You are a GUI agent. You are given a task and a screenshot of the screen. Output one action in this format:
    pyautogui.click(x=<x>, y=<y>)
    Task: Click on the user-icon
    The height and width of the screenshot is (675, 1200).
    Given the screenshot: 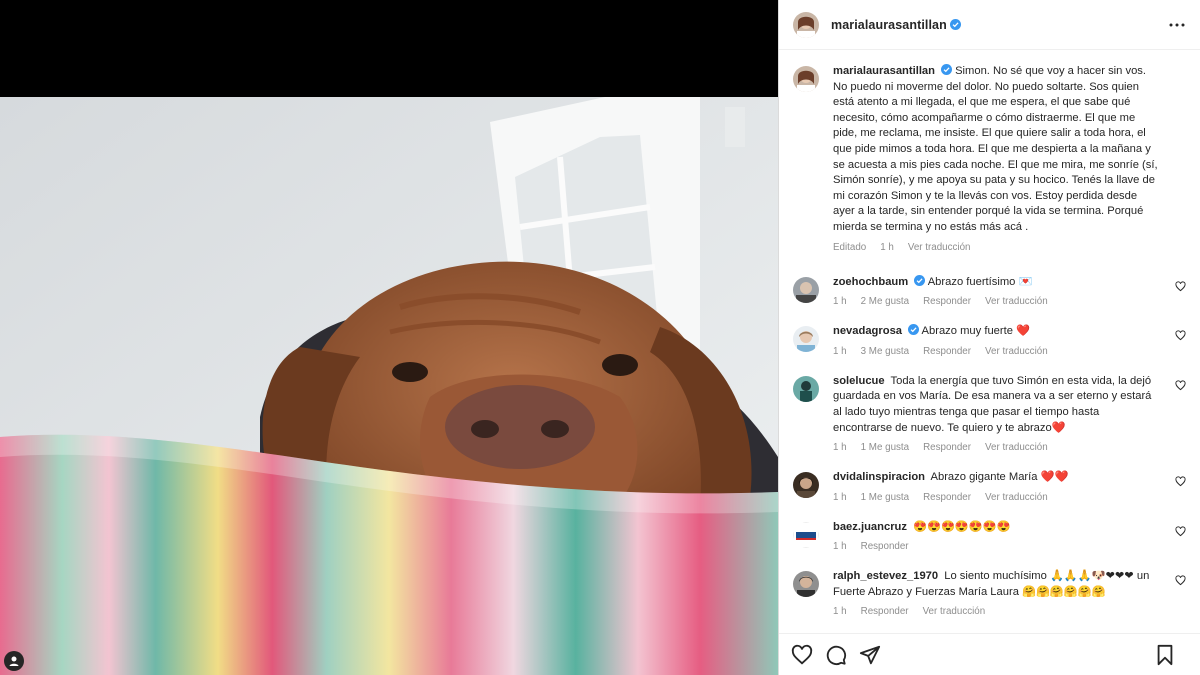 What is the action you would take?
    pyautogui.click(x=14, y=661)
    